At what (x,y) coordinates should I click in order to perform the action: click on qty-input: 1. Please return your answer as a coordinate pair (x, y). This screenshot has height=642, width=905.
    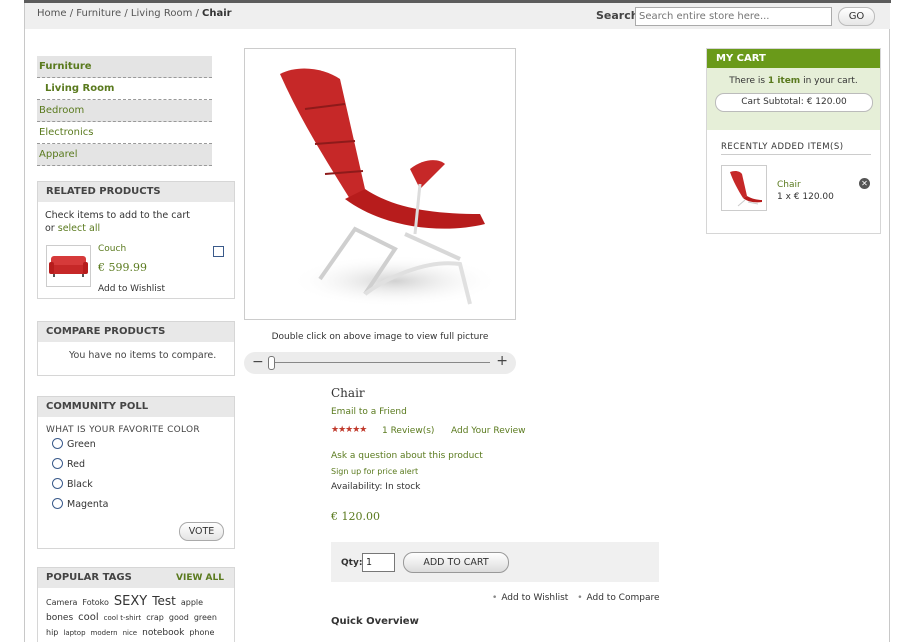
    Looking at the image, I should click on (378, 562).